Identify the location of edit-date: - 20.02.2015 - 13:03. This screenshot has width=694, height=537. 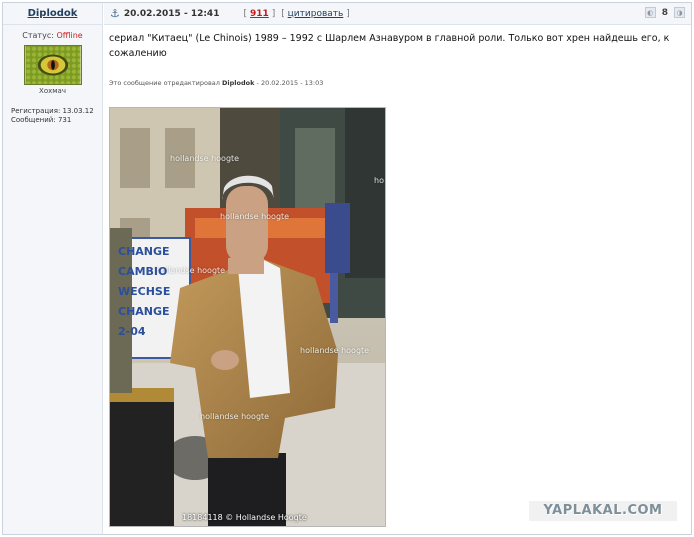
(290, 83).